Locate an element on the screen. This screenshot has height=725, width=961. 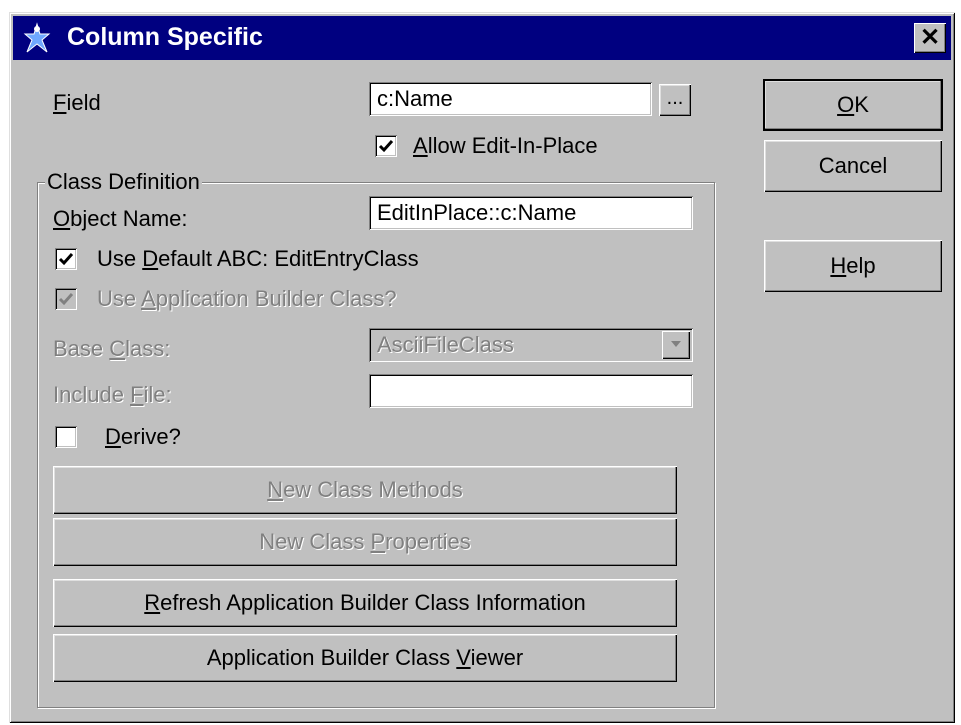
chevron-down-icon is located at coordinates (676, 344).